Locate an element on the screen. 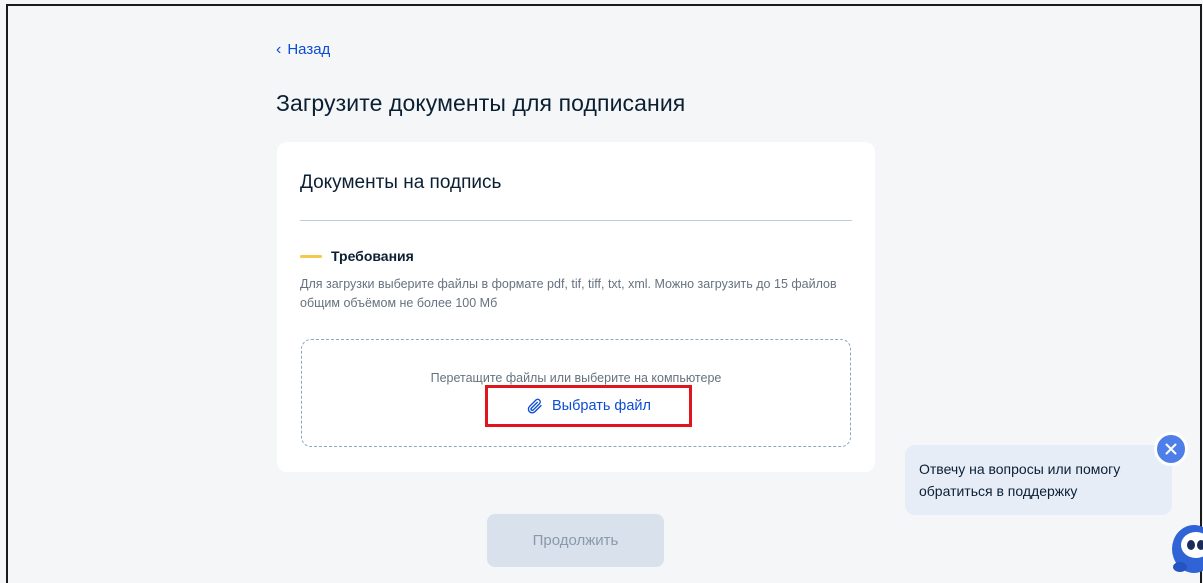 The height and width of the screenshot is (583, 1203). page-title: Загрузите документы для подписания is located at coordinates (481, 103).